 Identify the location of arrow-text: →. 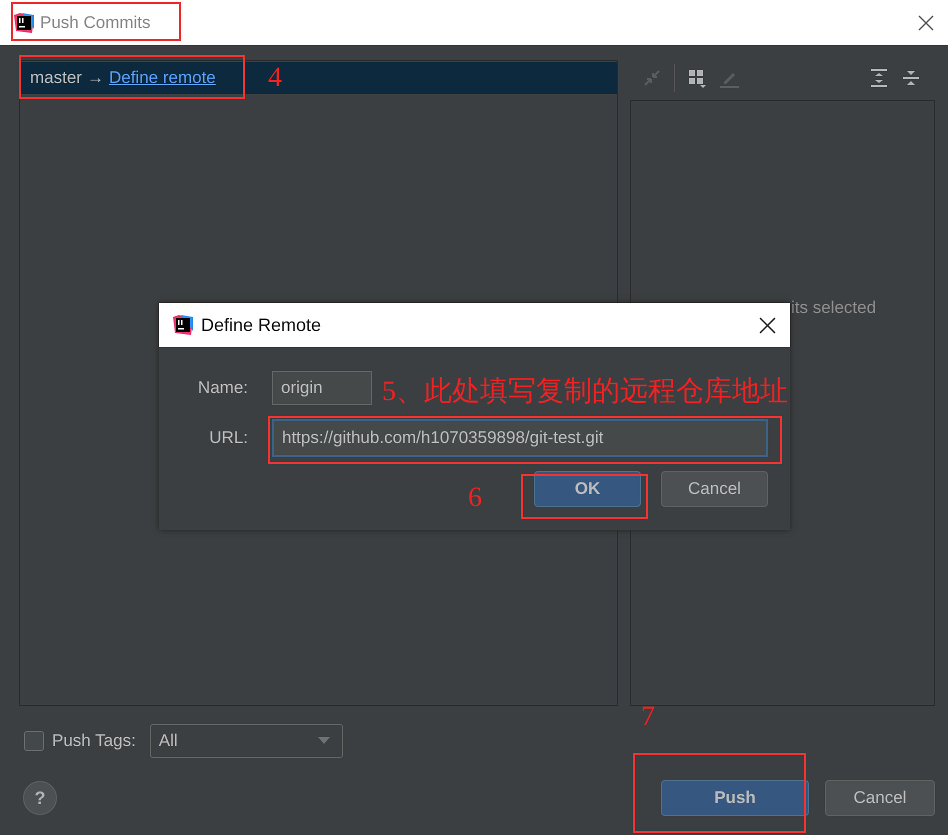
(95, 78).